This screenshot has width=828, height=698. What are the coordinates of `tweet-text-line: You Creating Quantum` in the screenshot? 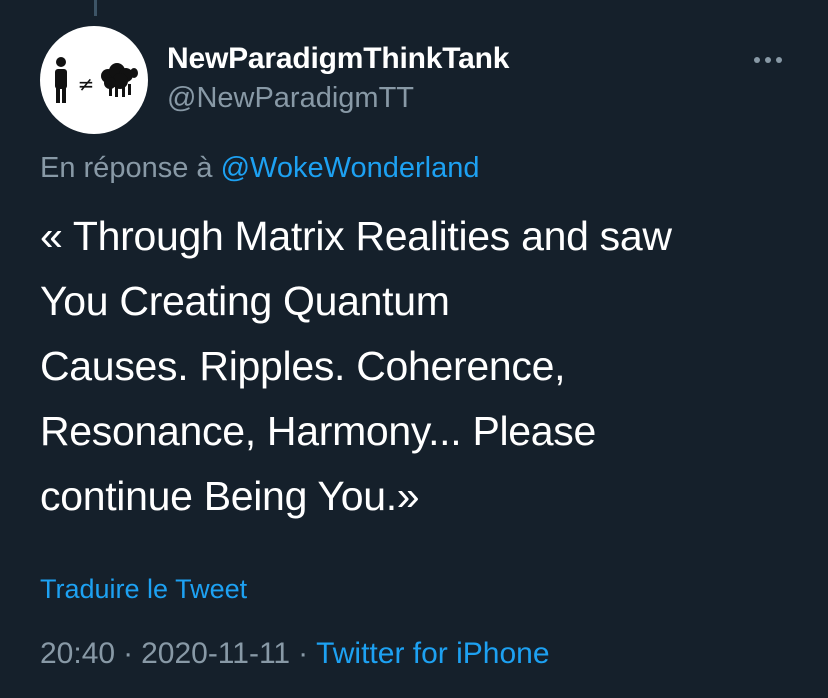 It's located at (245, 301).